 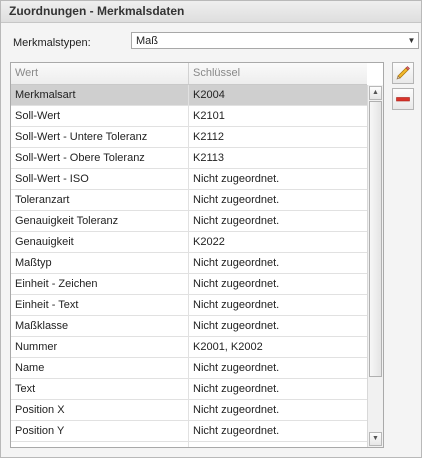 I want to click on column-header-wert: Wert, so click(x=100, y=73).